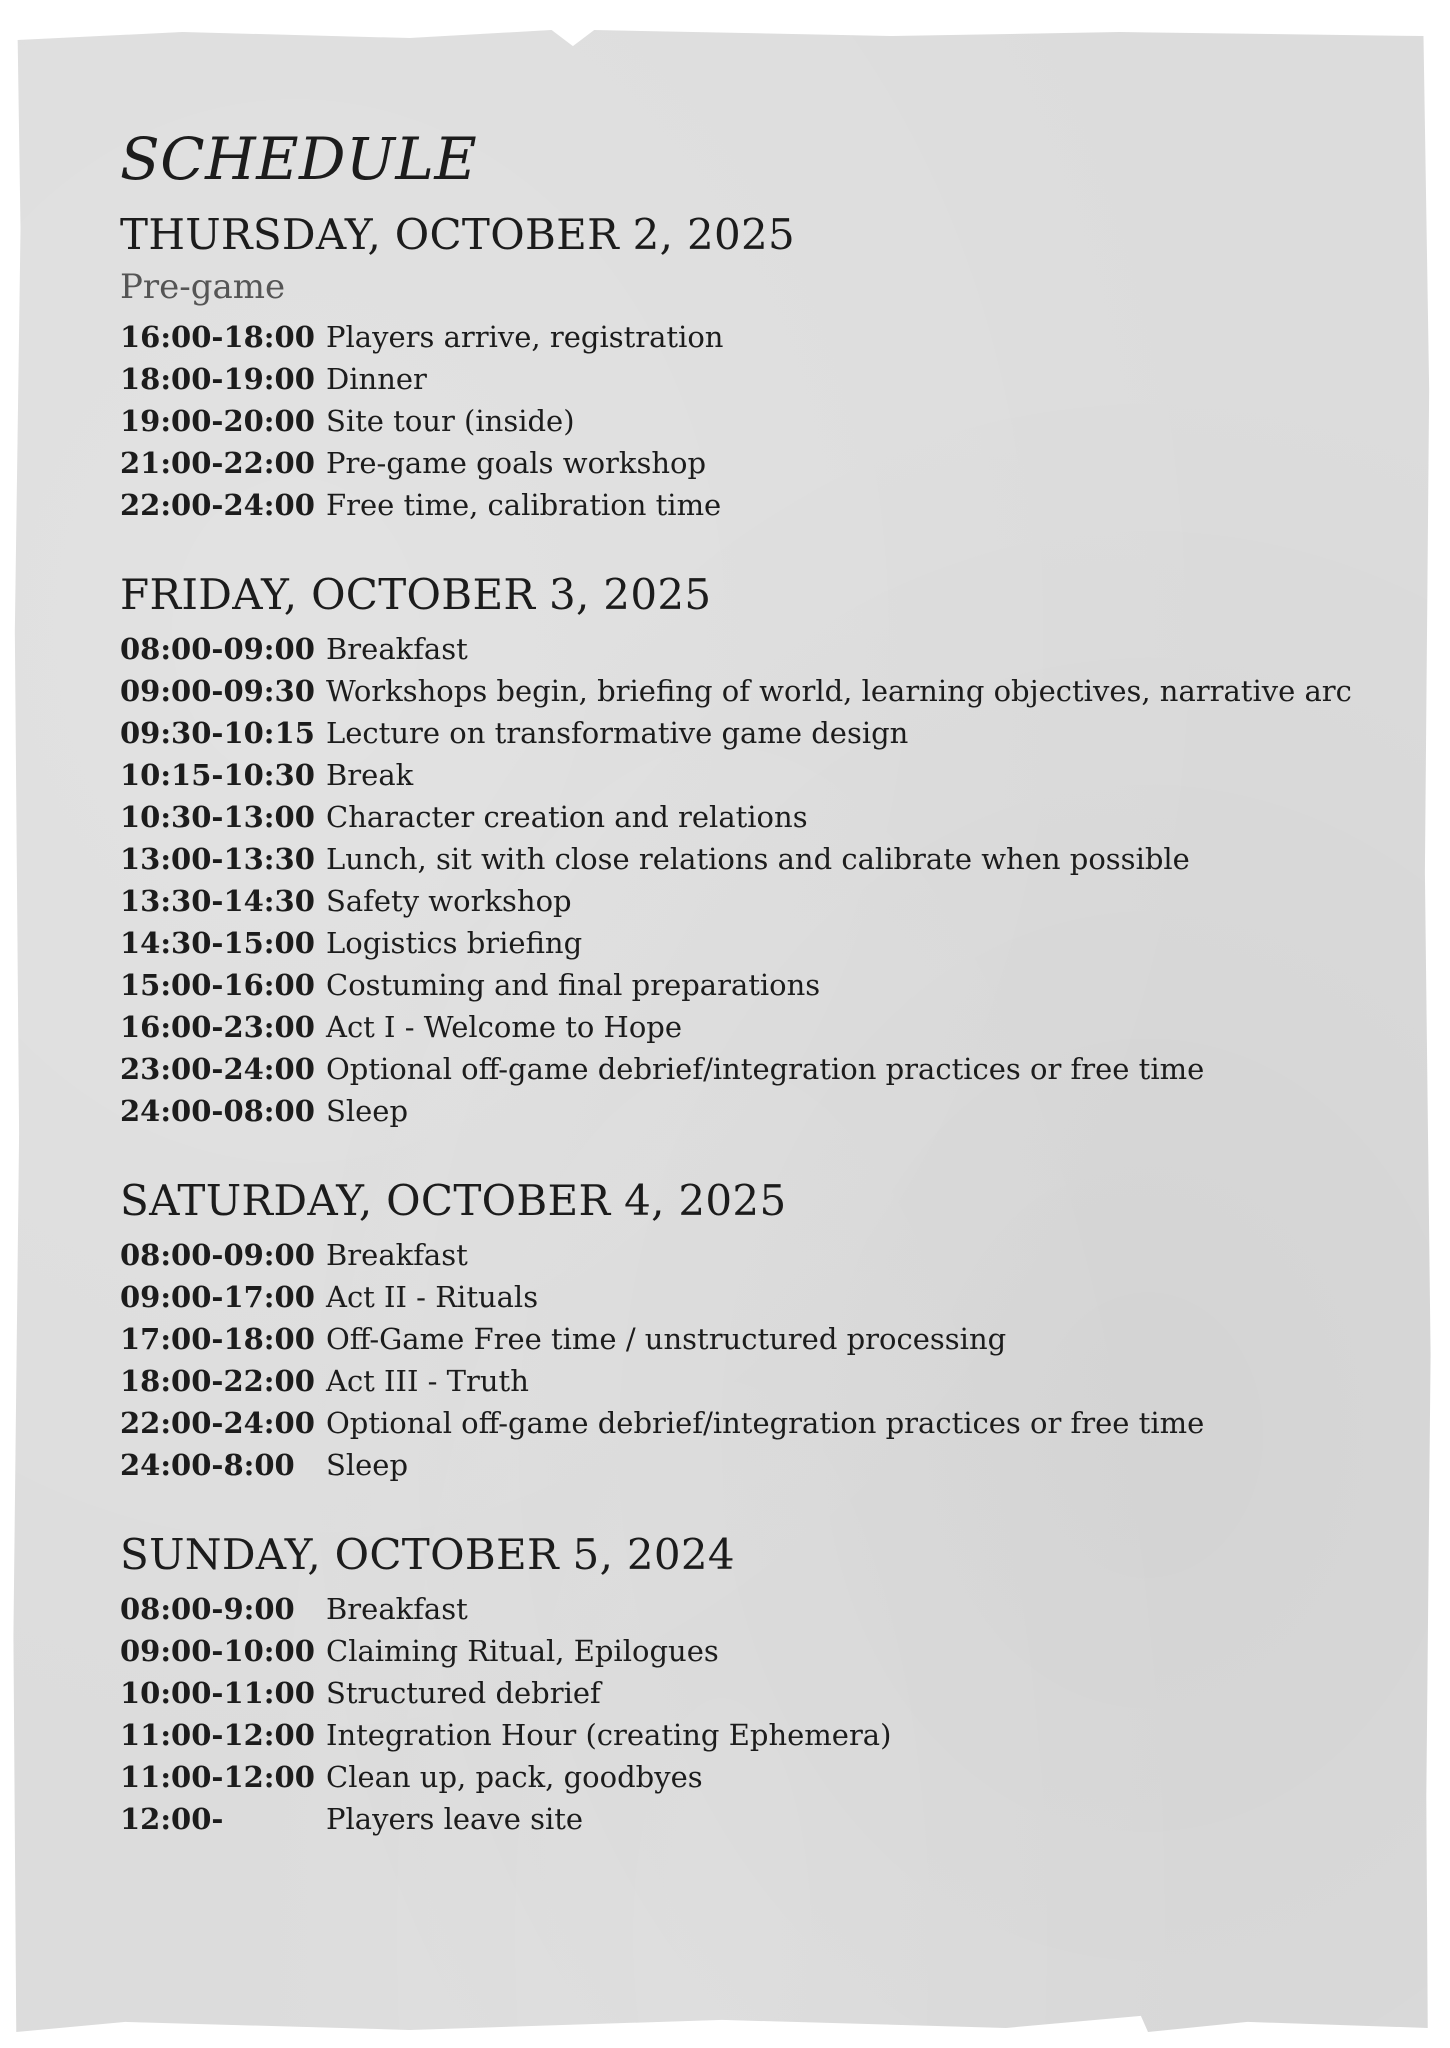 The height and width of the screenshot is (2048, 1450). Describe the element at coordinates (217, 1027) in the screenshot. I see `time-slot: 16:00-23:00` at that location.